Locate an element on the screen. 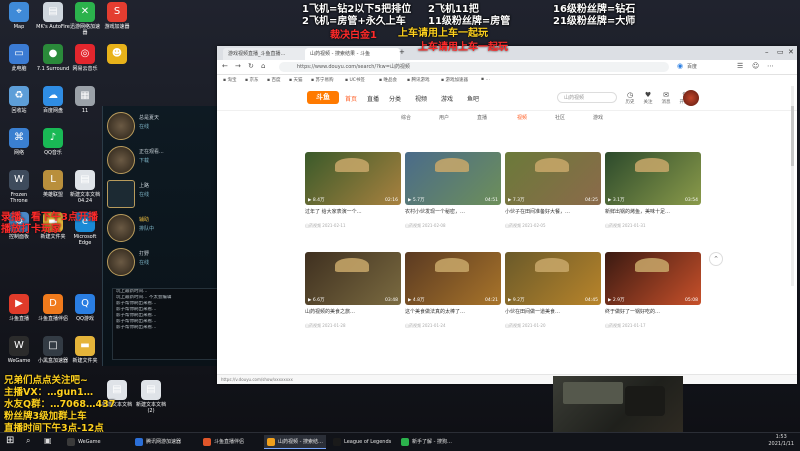  nav-live: 直播 is located at coordinates (373, 98).